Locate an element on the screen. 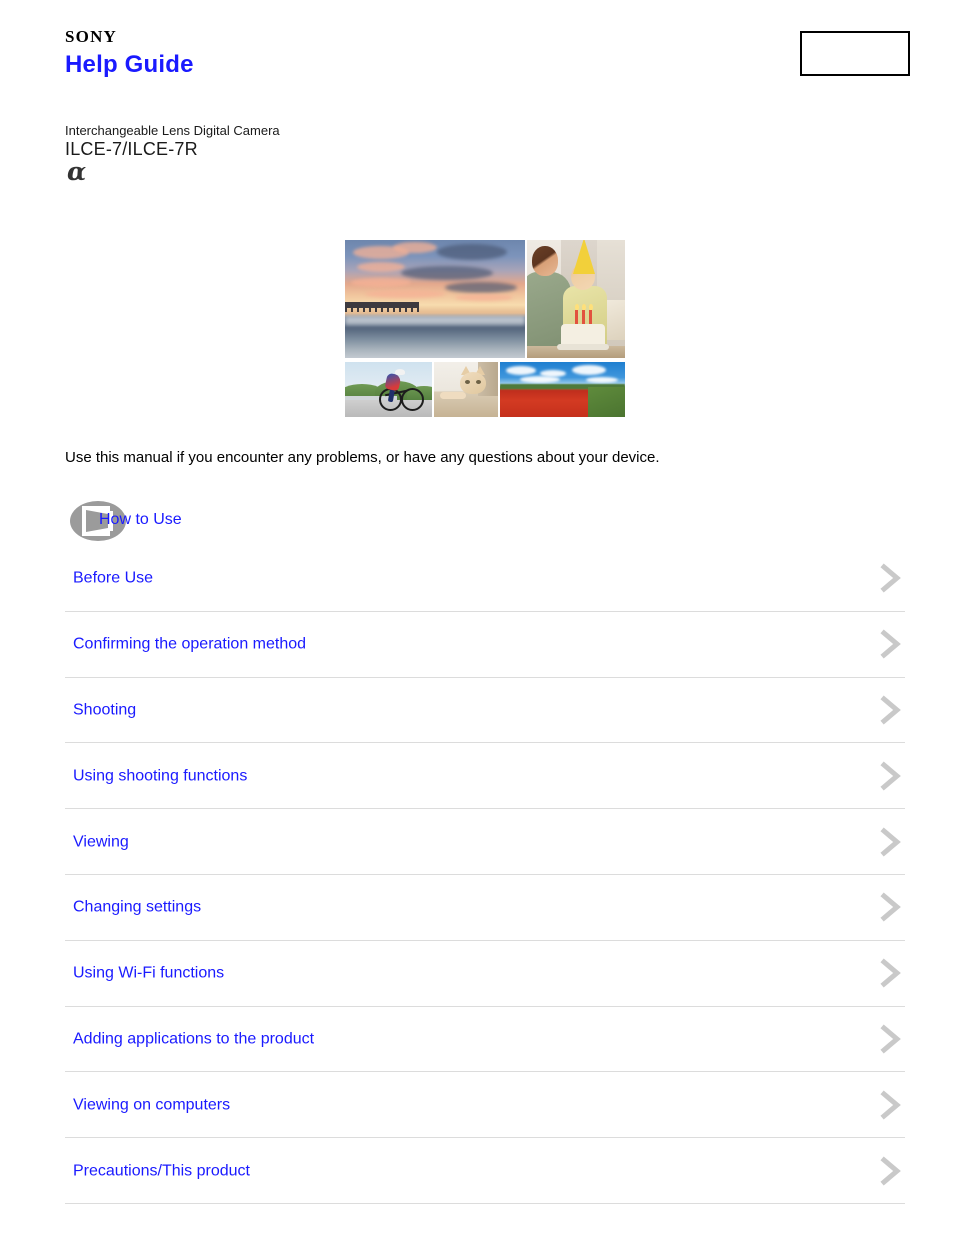 The width and height of the screenshot is (954, 1235). category-link: Adding applications to the product is located at coordinates (193, 1038).